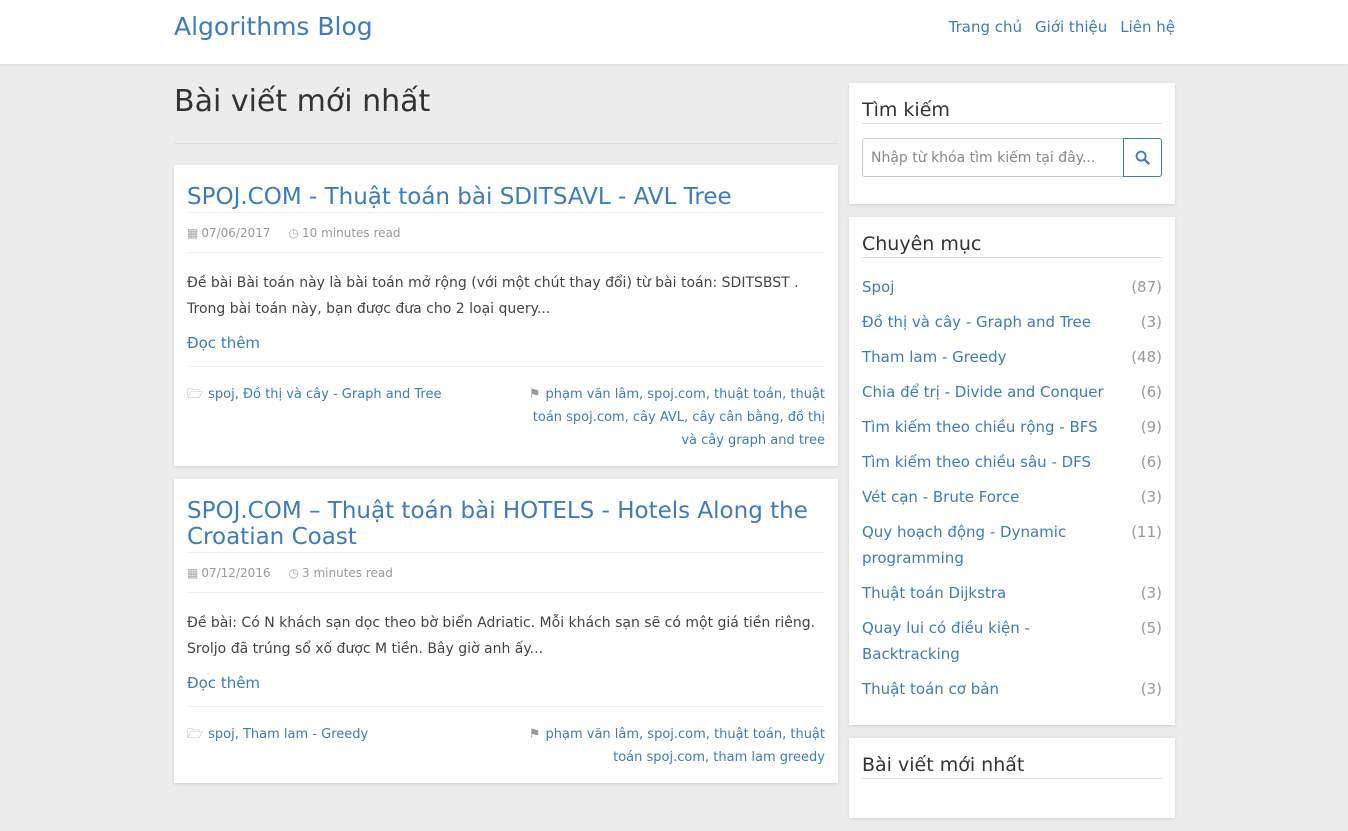 The image size is (1348, 831). What do you see at coordinates (351, 233) in the screenshot?
I see `post-read-time-text: 10 minutes read` at bounding box center [351, 233].